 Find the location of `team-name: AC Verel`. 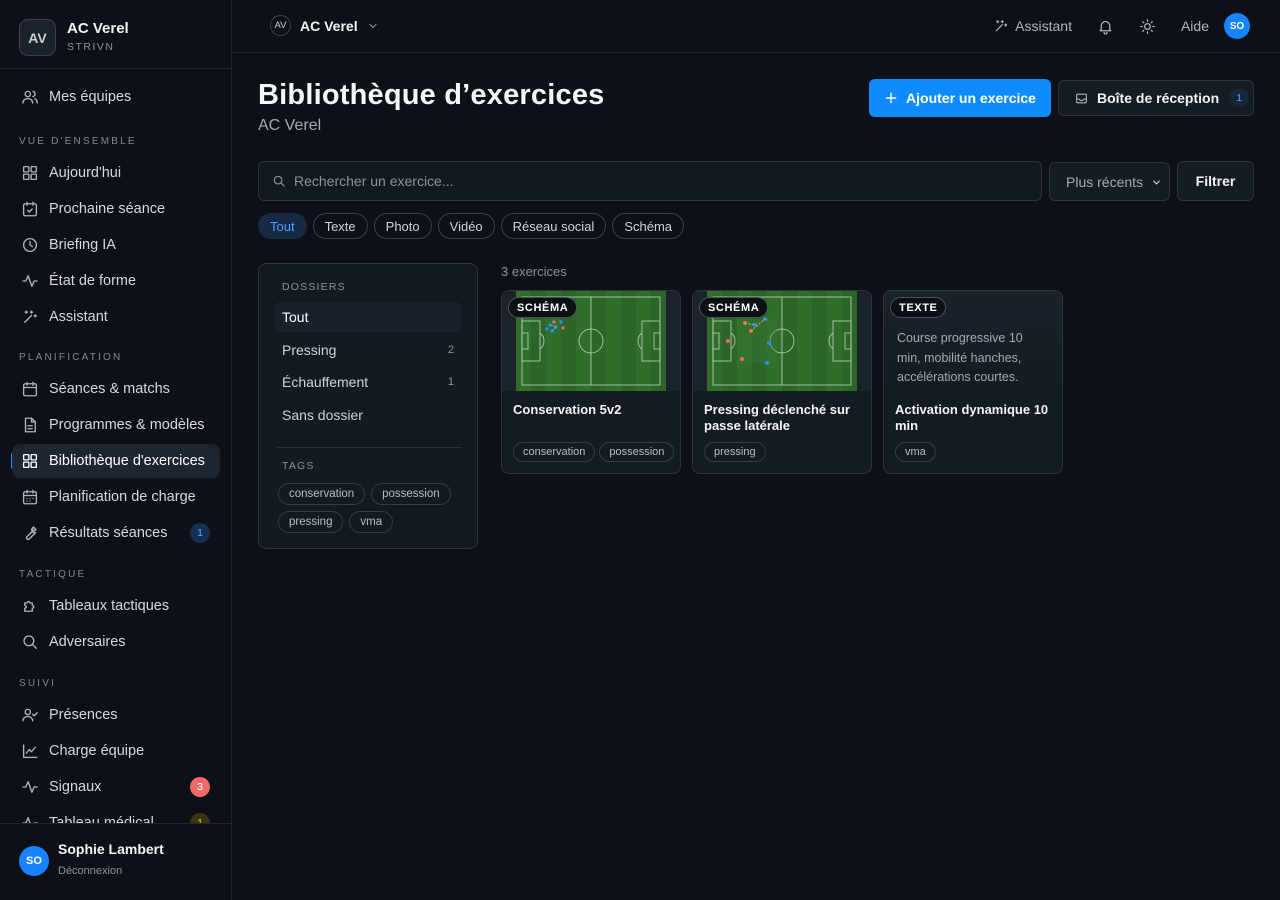

team-name: AC Verel is located at coordinates (329, 25).